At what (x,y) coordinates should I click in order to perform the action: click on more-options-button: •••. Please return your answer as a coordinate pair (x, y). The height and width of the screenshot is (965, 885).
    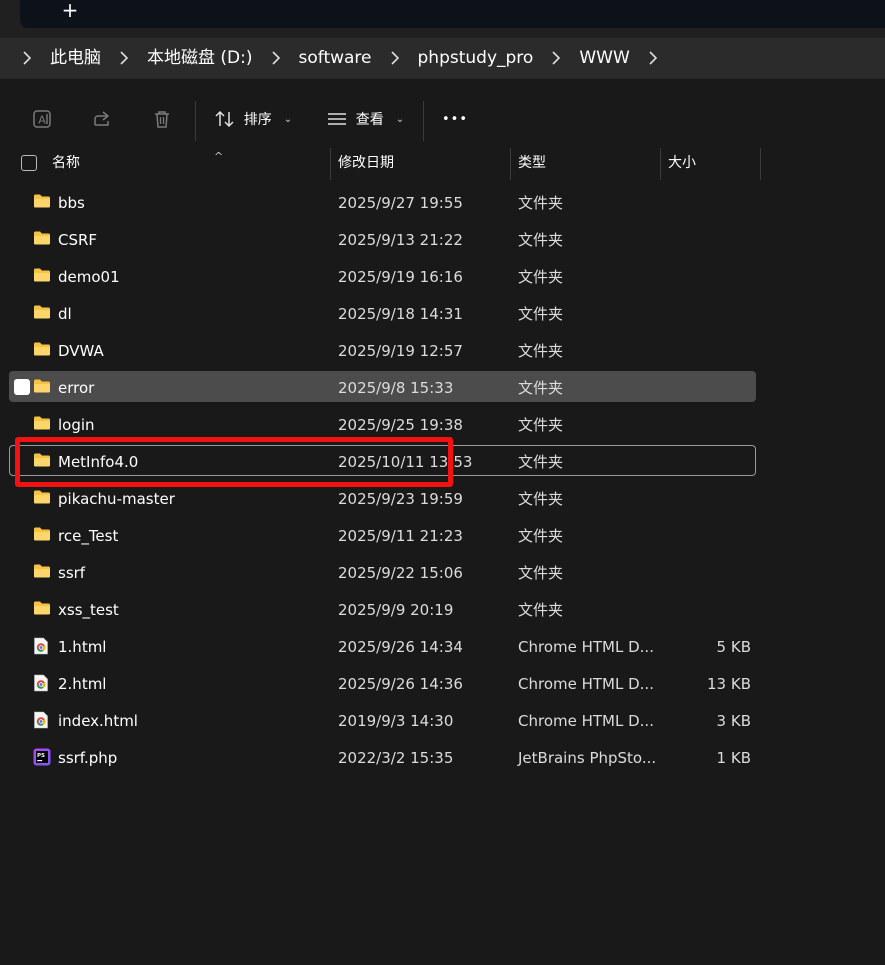
    Looking at the image, I should click on (455, 119).